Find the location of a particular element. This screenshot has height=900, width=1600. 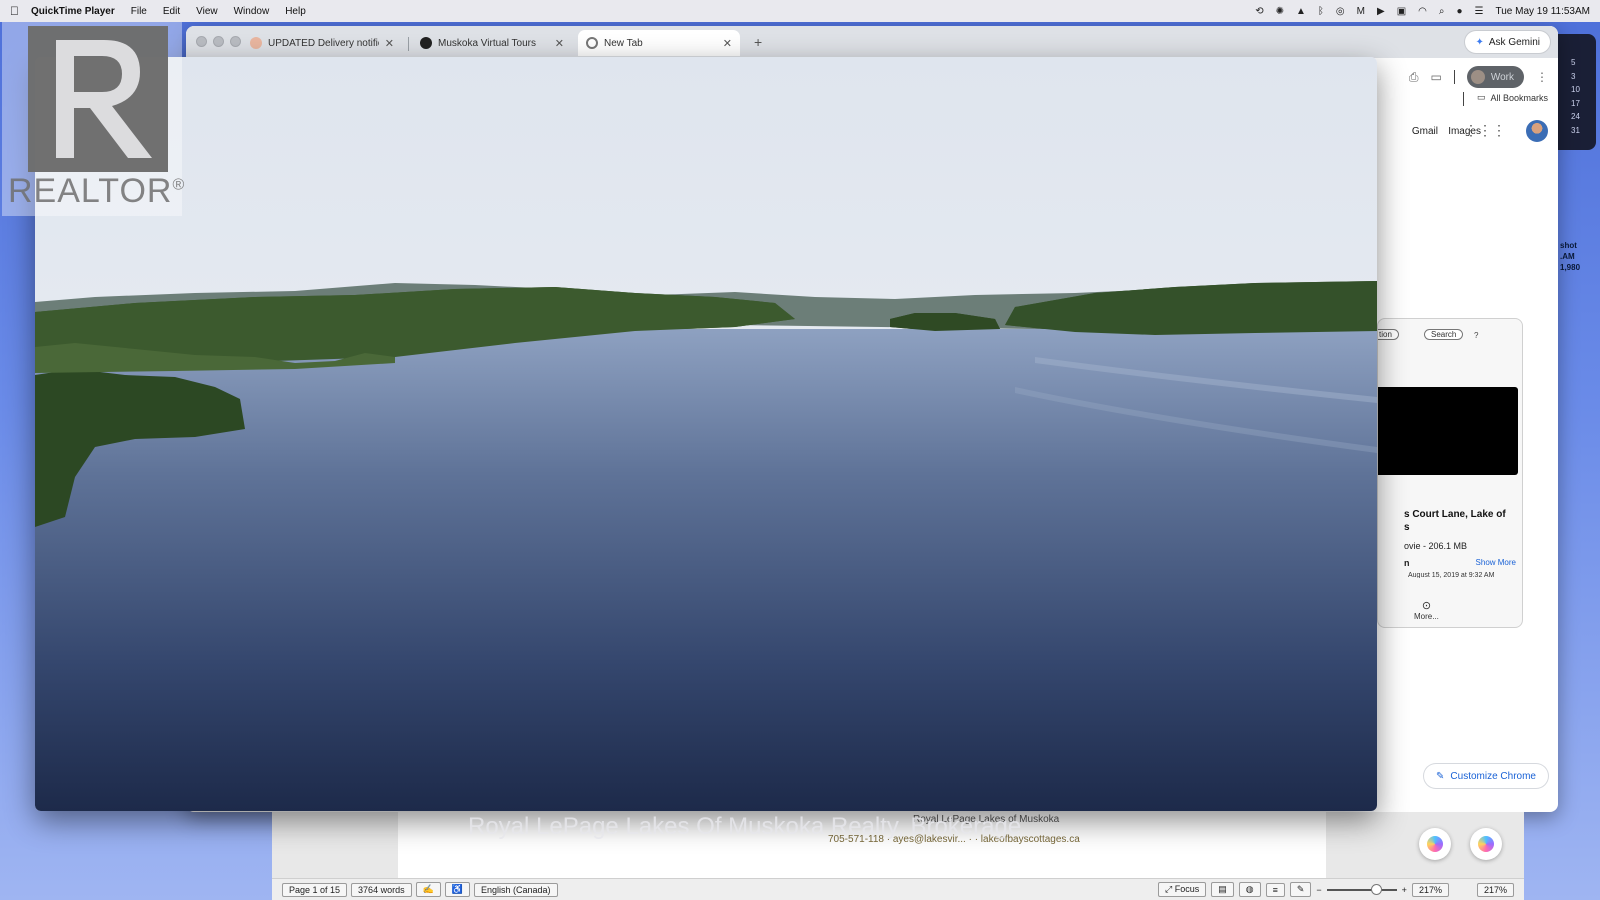

calendar-widget: 5 3 10 17 24 31 is located at coordinates (1576, 92).